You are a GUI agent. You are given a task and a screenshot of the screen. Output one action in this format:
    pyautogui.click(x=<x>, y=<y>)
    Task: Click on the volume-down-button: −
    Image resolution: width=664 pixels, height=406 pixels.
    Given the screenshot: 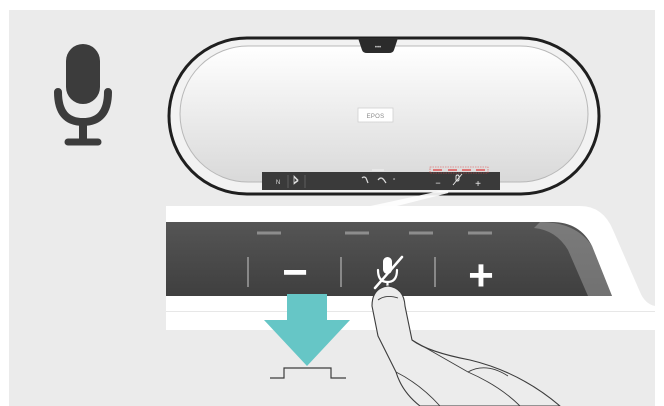 What is the action you would take?
    pyautogui.click(x=295, y=272)
    